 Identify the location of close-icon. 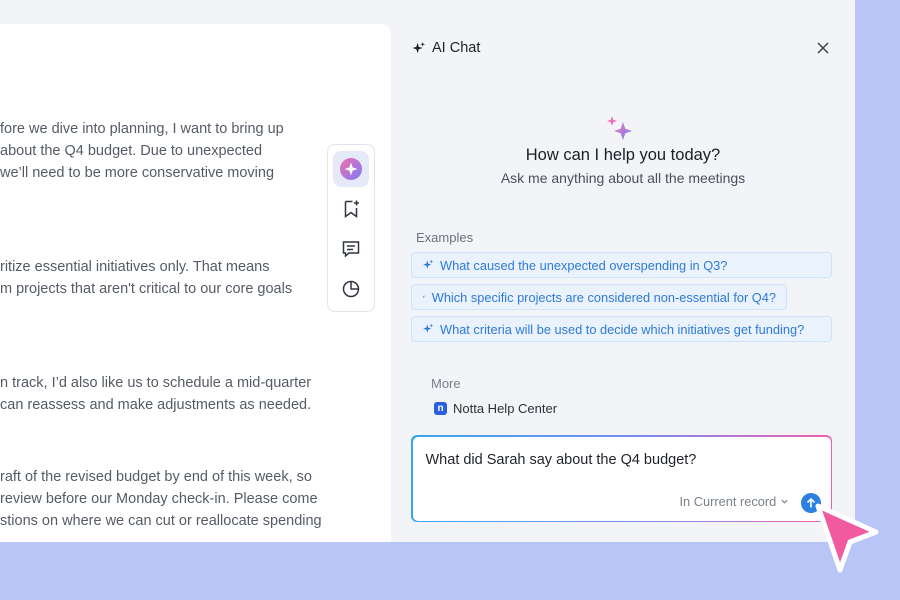
(823, 48).